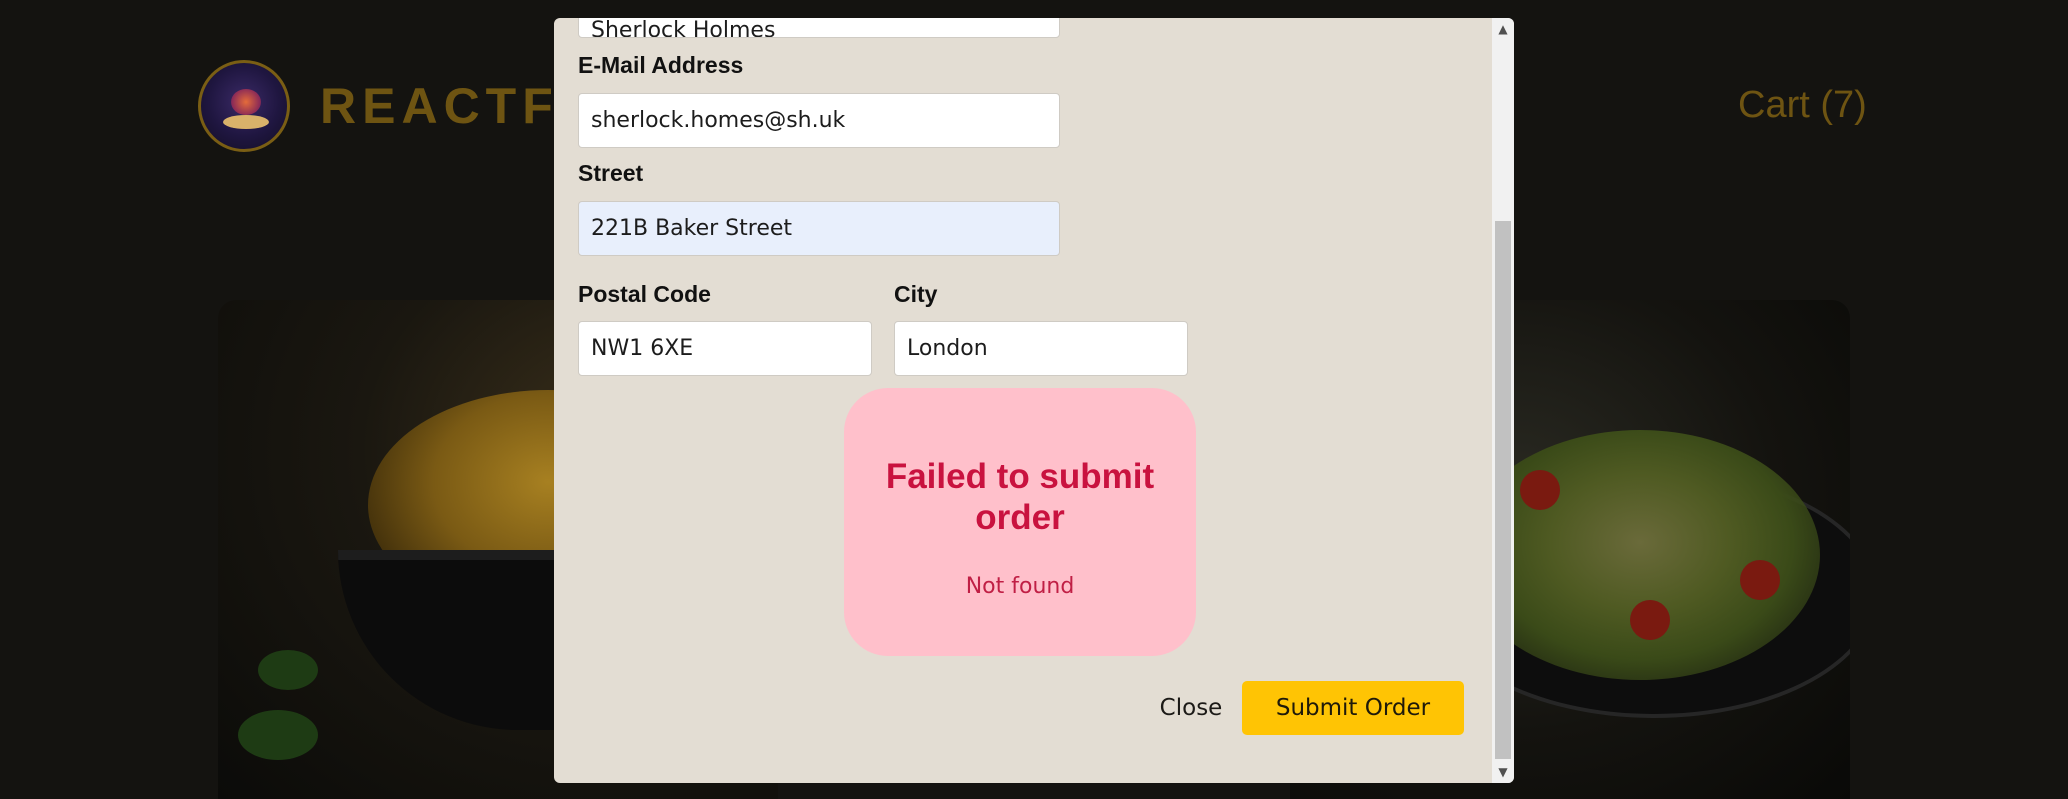 This screenshot has width=2068, height=799. What do you see at coordinates (683, 28) in the screenshot?
I see `full-name-value: Sherlock Holmes` at bounding box center [683, 28].